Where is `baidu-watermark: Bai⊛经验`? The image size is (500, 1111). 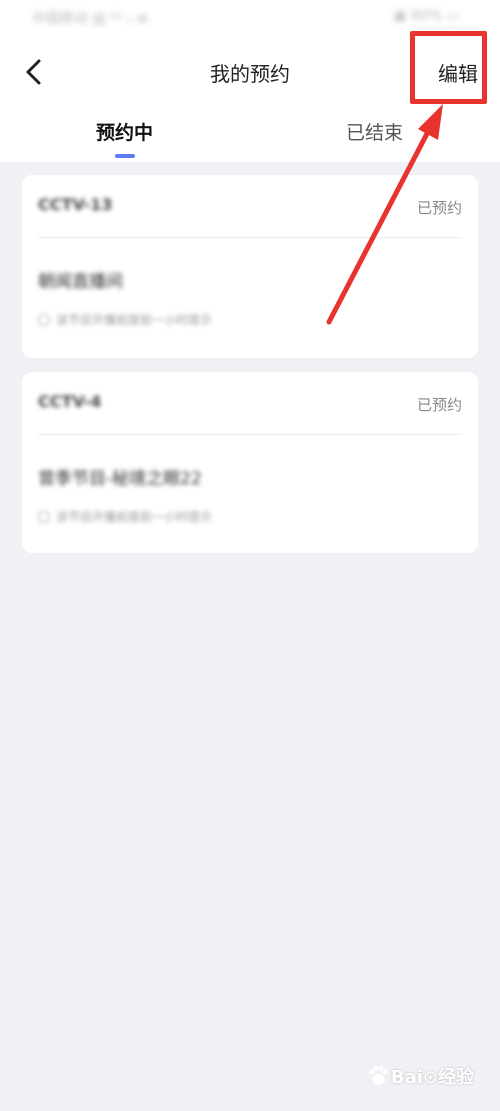 baidu-watermark: Bai⊛经验 is located at coordinates (420, 1076).